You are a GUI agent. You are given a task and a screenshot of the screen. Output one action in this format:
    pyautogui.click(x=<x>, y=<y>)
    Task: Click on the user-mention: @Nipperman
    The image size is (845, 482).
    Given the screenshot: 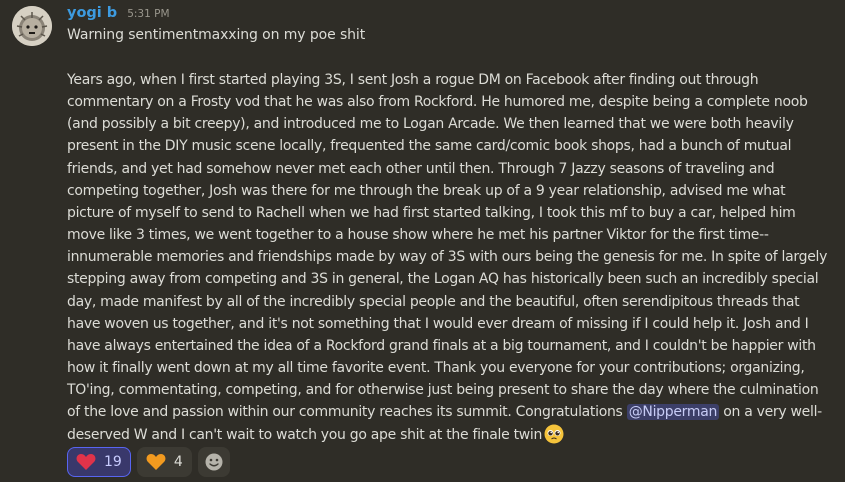 What is the action you would take?
    pyautogui.click(x=673, y=412)
    